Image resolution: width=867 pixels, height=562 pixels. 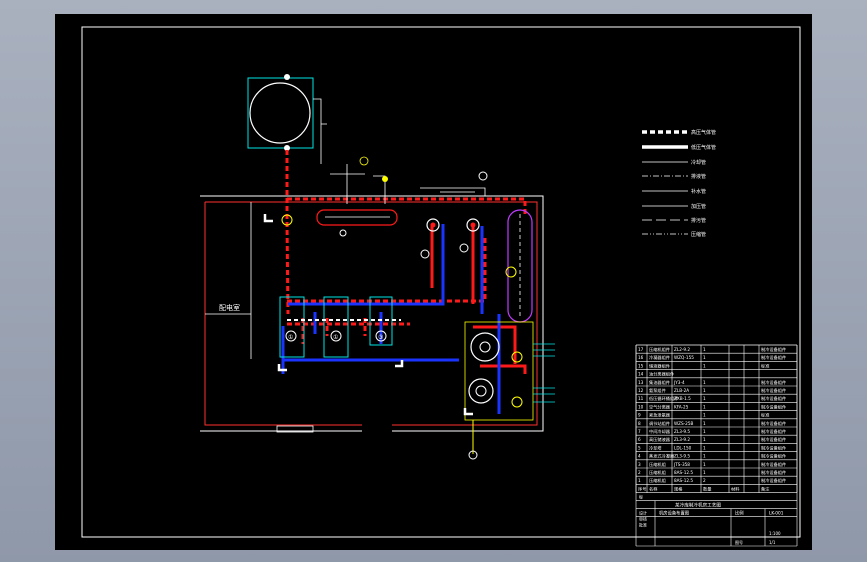 I want to click on outlet-lines, so click(x=544, y=373).